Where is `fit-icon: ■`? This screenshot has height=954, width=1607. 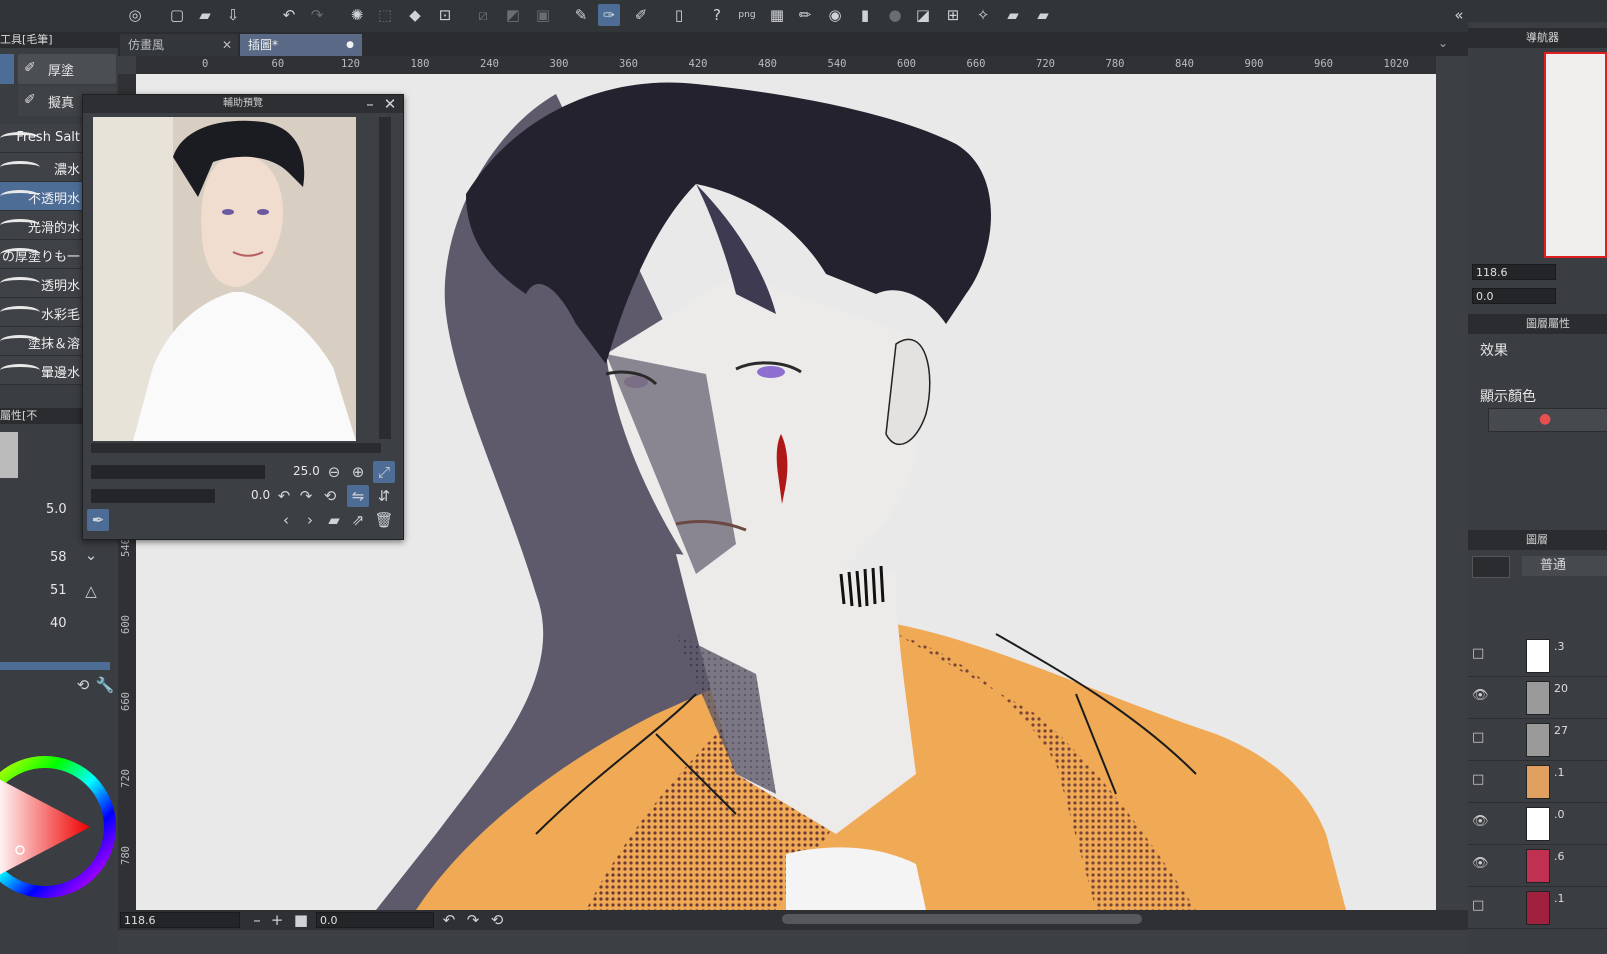
fit-icon: ■ is located at coordinates (301, 920).